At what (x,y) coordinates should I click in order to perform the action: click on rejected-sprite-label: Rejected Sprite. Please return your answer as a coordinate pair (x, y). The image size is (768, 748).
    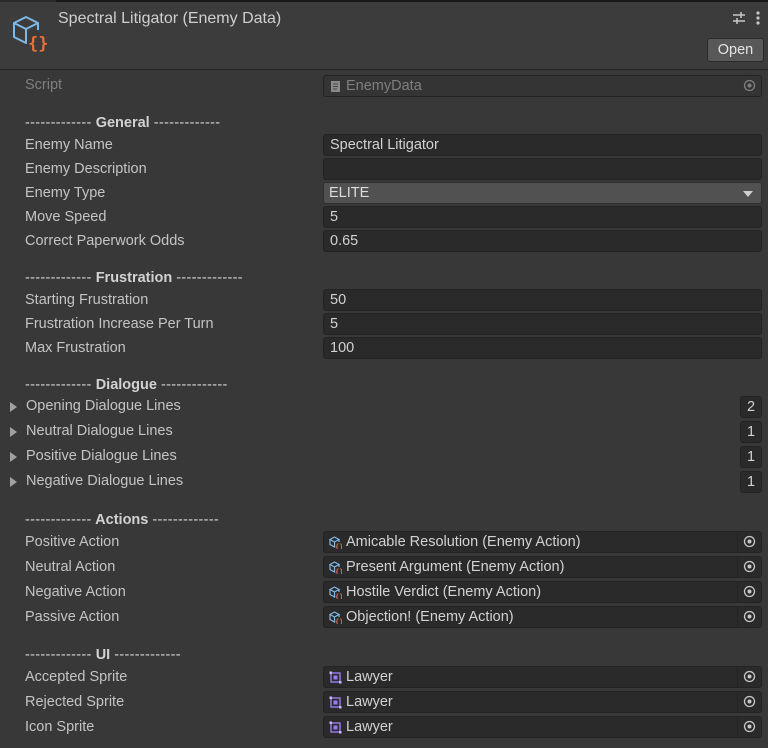
    Looking at the image, I should click on (75, 702).